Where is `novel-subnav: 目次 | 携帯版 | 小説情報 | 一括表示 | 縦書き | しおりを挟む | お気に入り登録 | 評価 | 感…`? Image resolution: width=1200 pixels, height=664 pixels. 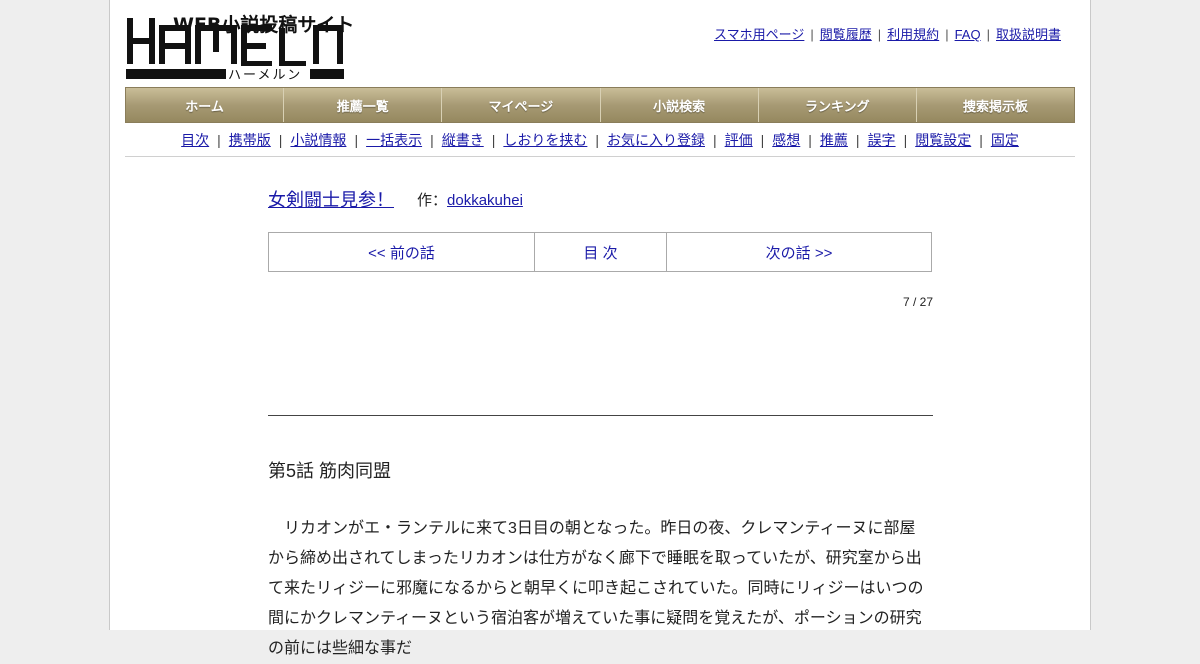 novel-subnav: 目次 | 携帯版 | 小説情報 | 一括表示 | 縦書き | しおりを挟む | お気に入り登録 | 評価 | 感… is located at coordinates (600, 140).